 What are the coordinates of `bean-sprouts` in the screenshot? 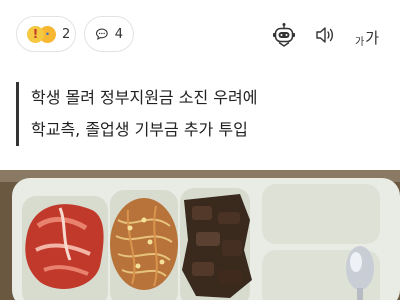 It's located at (144, 244).